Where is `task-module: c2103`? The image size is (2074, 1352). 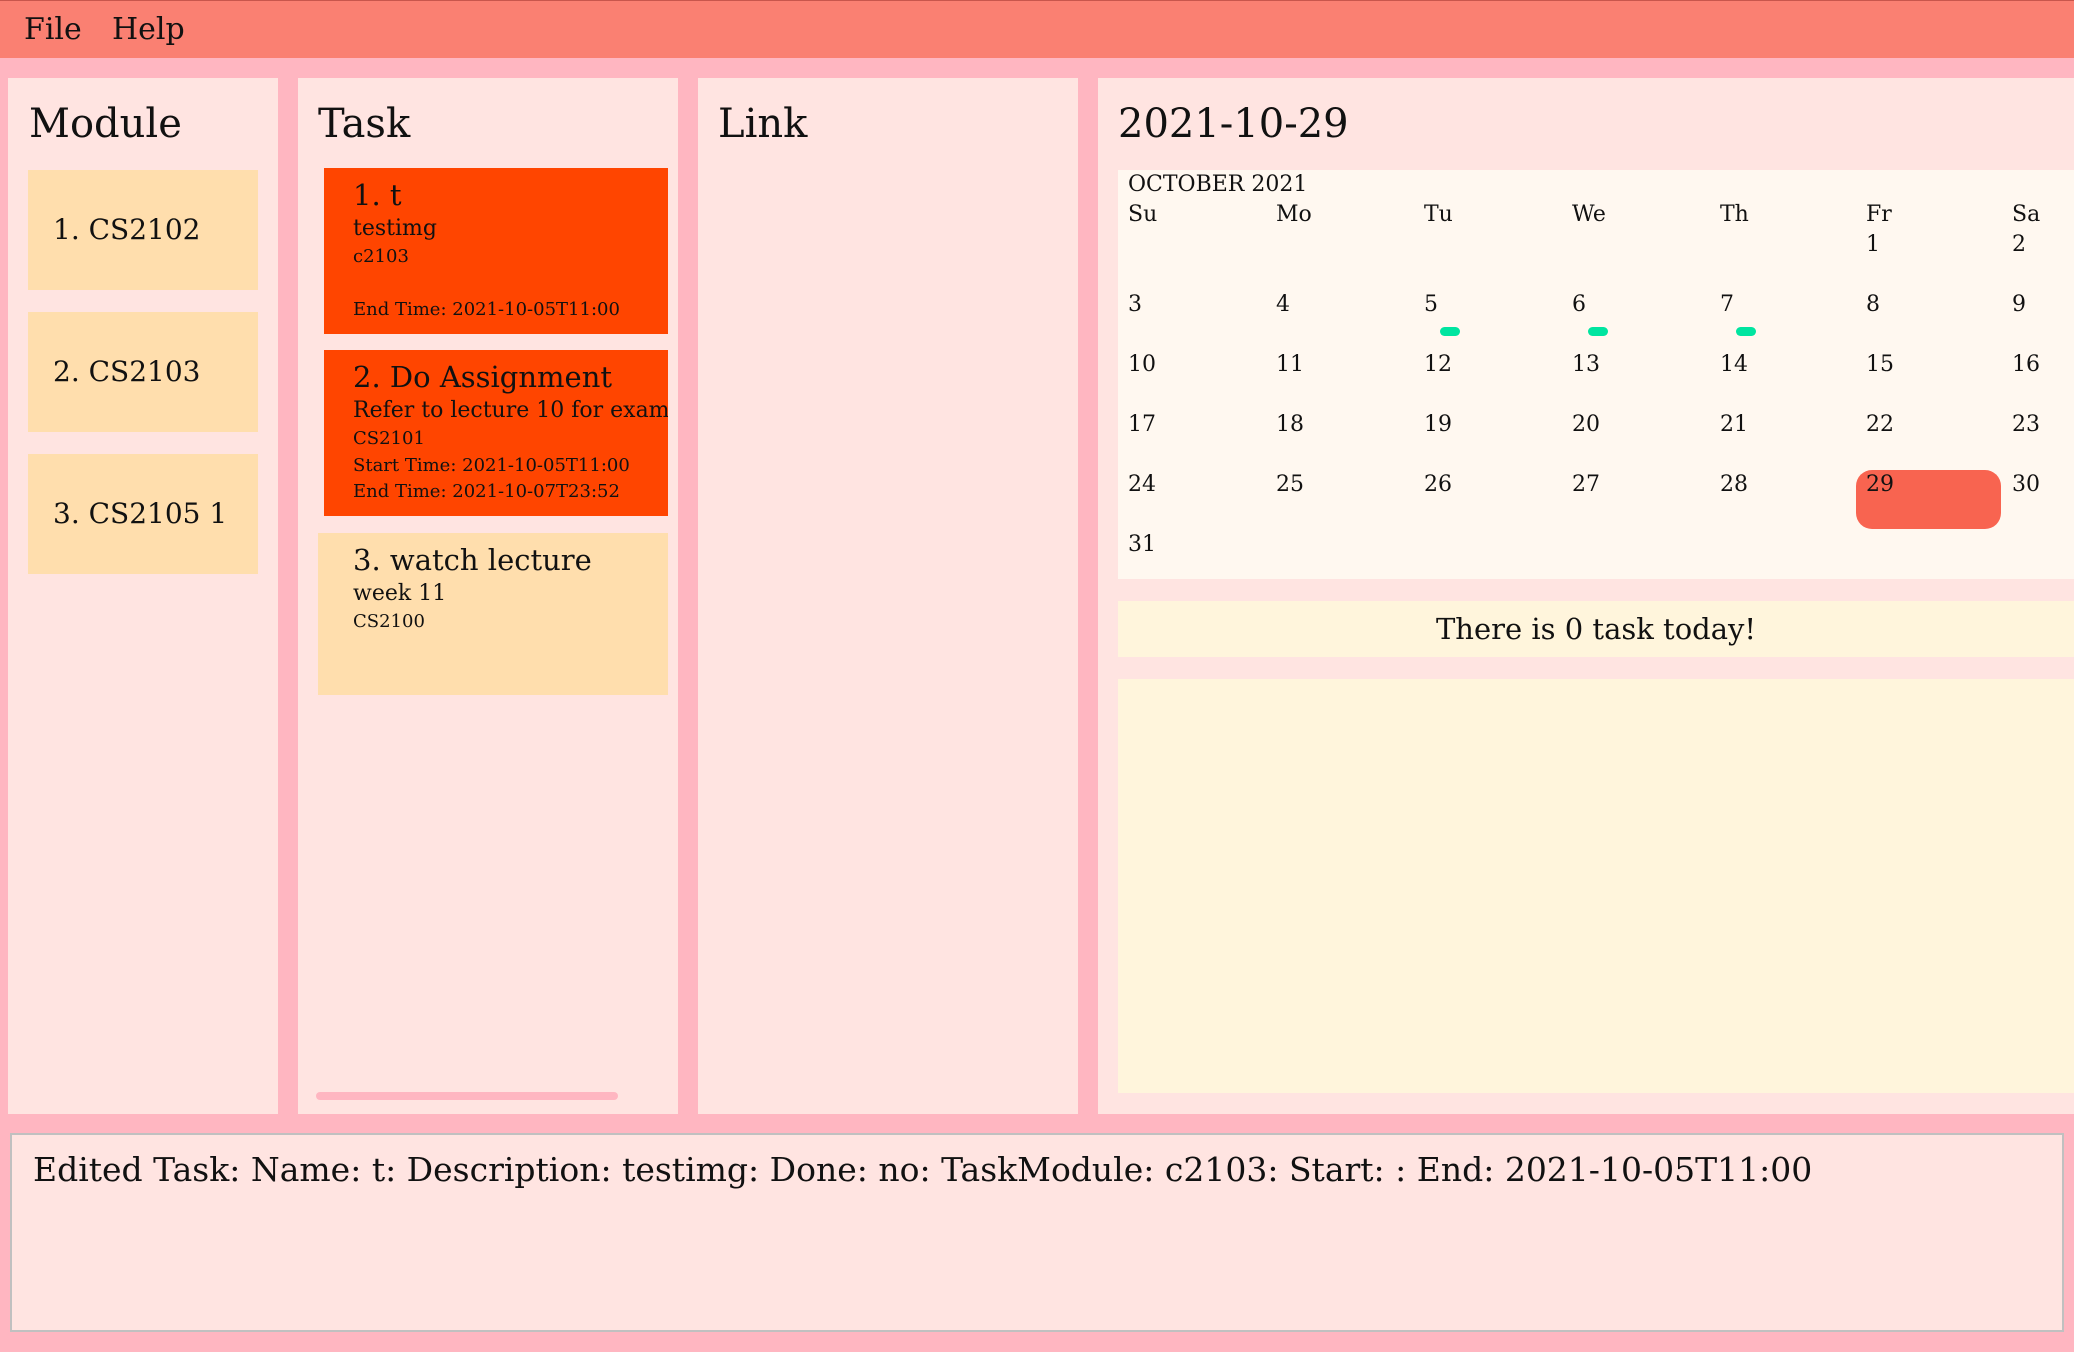
task-module: c2103 is located at coordinates (381, 256).